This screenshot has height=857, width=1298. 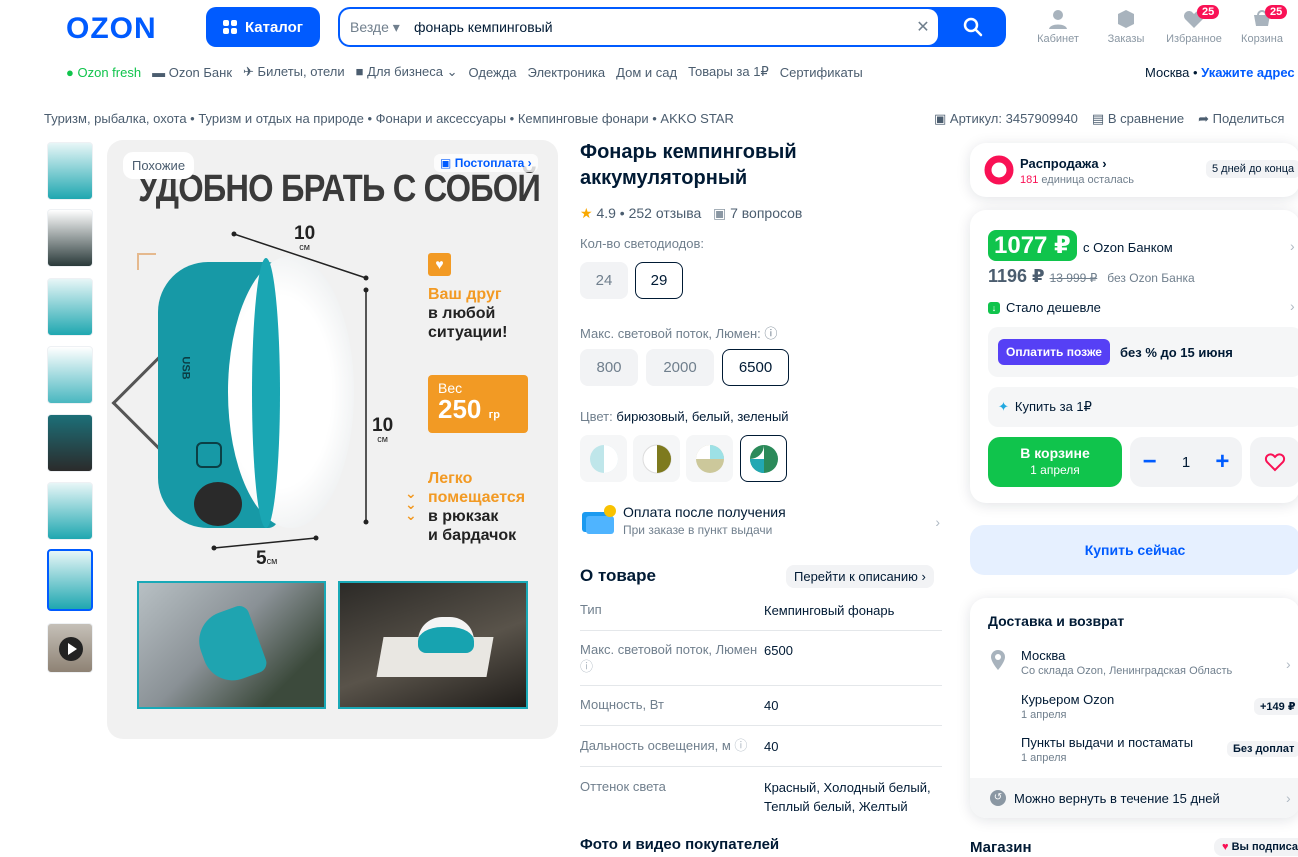 I want to click on share-icon: ➦, so click(x=1203, y=118).